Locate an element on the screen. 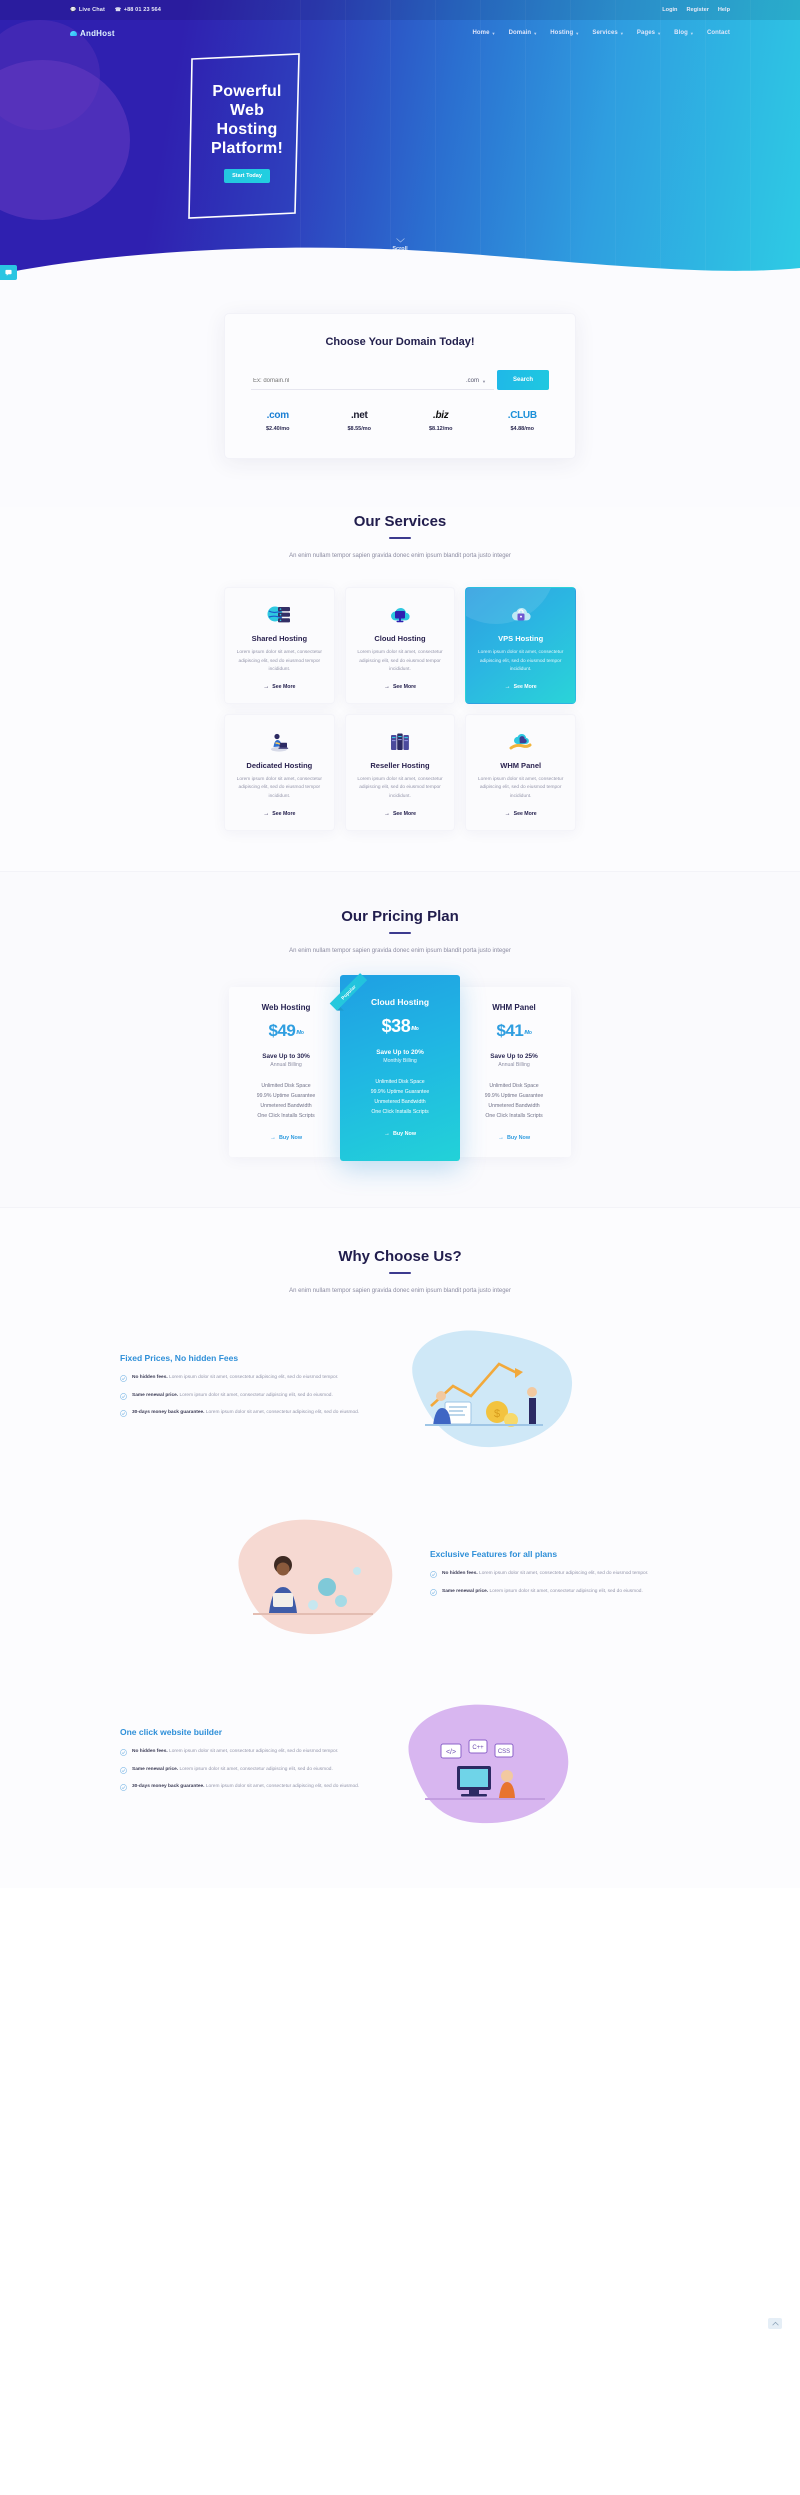 The height and width of the screenshot is (2495, 800). service-name: Cloud Hosting is located at coordinates (400, 638).